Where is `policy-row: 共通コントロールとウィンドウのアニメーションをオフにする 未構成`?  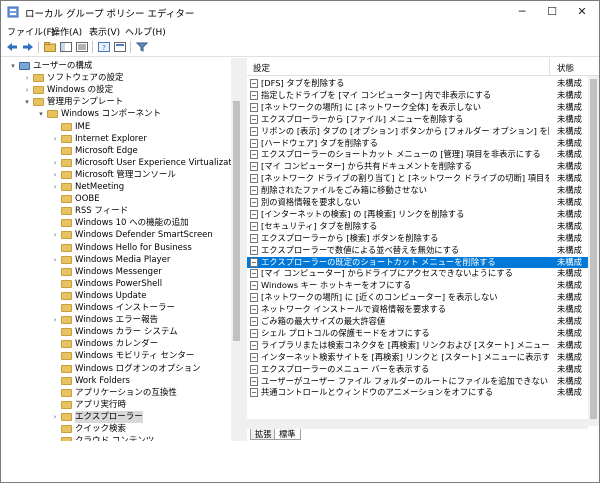 policy-row: 共通コントロールとウィンドウのアニメーションをオフにする 未構成 is located at coordinates (423, 392).